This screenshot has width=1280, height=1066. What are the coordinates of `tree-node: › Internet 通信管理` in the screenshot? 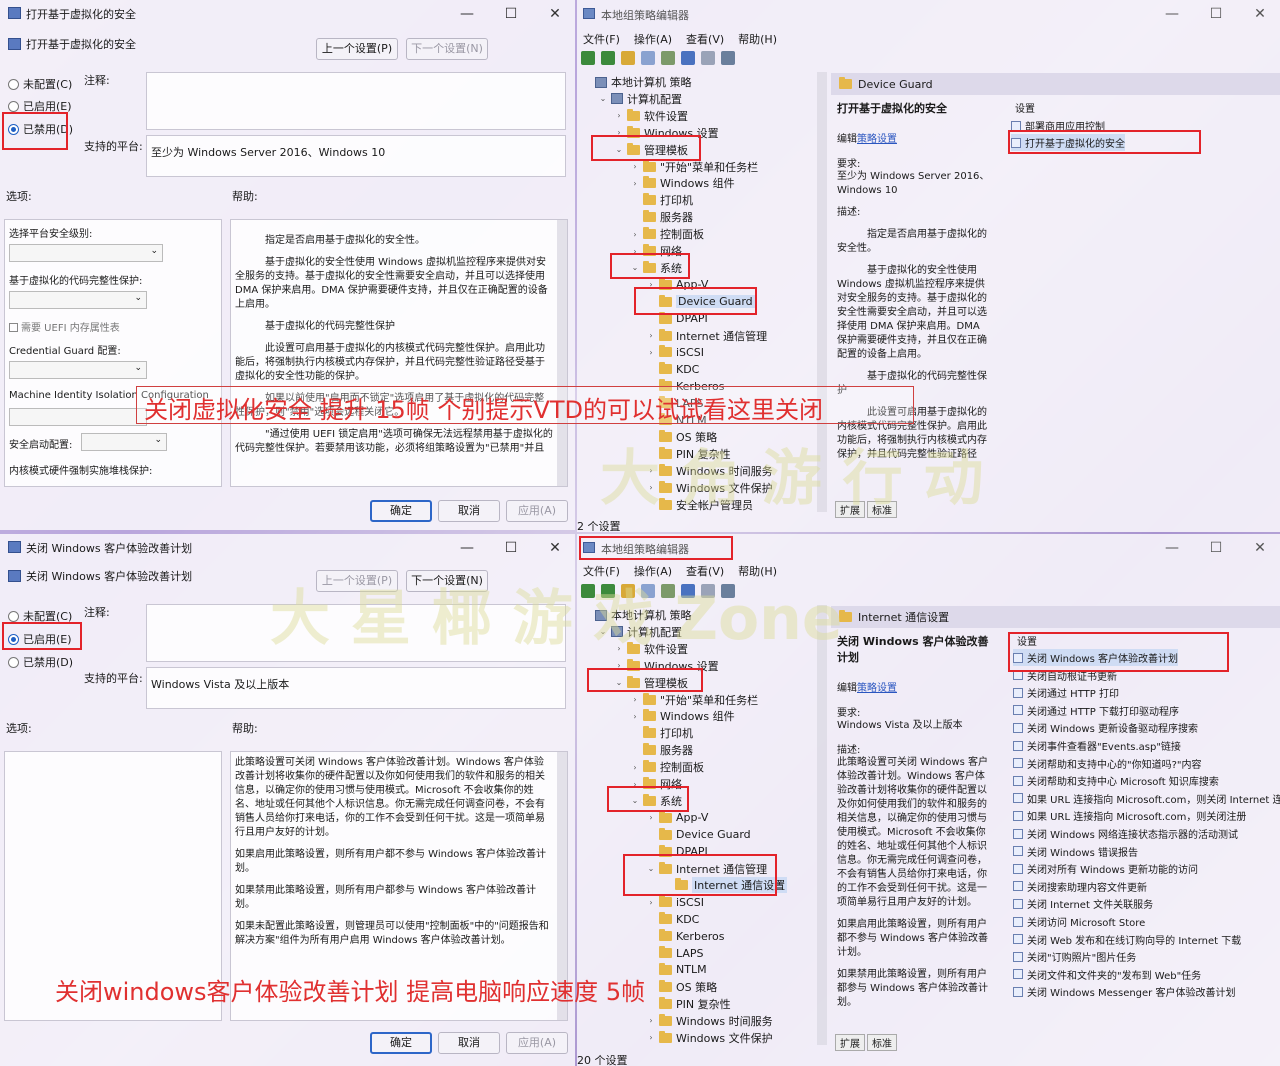 It's located at (707, 336).